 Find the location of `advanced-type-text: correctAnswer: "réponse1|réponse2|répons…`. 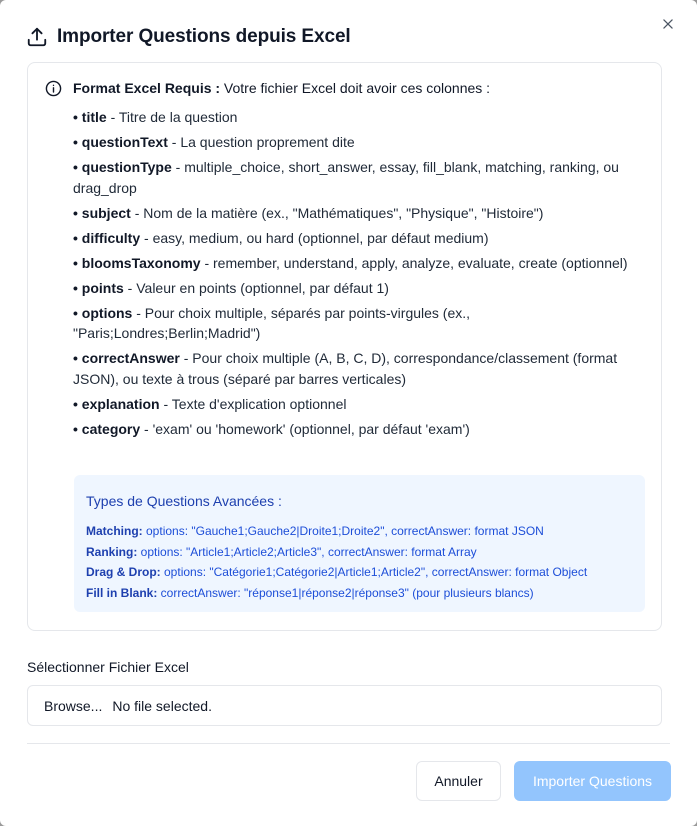

advanced-type-text: correctAnswer: "réponse1|réponse2|répons… is located at coordinates (345, 592).